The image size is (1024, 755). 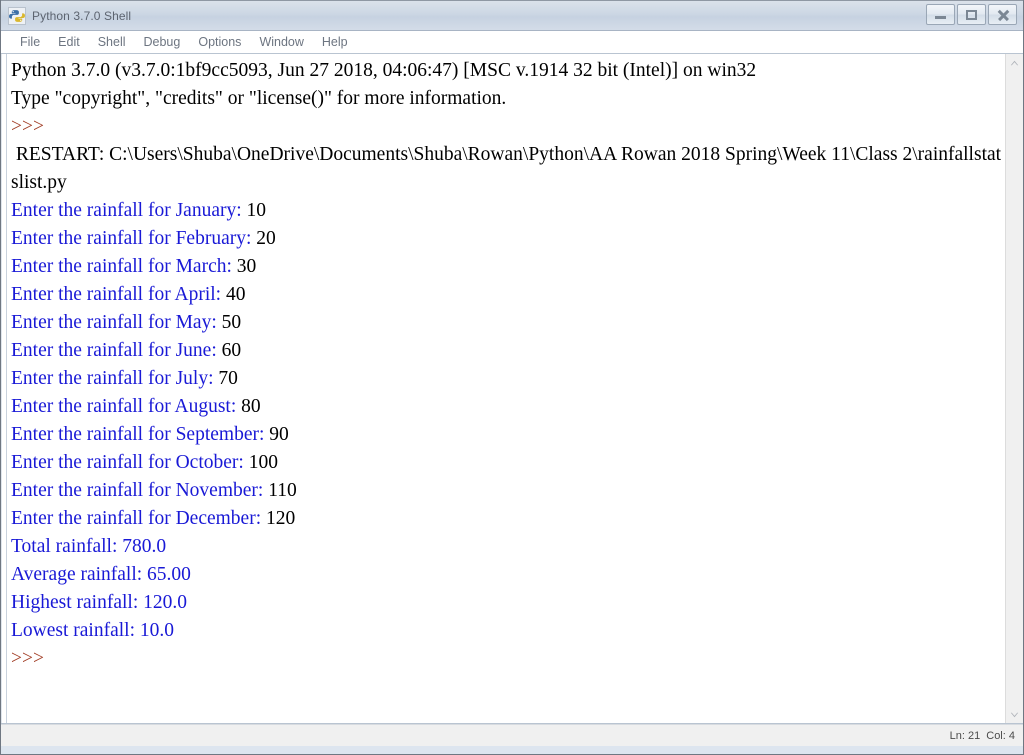 I want to click on console-line-result-average: Average rainfall: 65.00, so click(x=508, y=575).